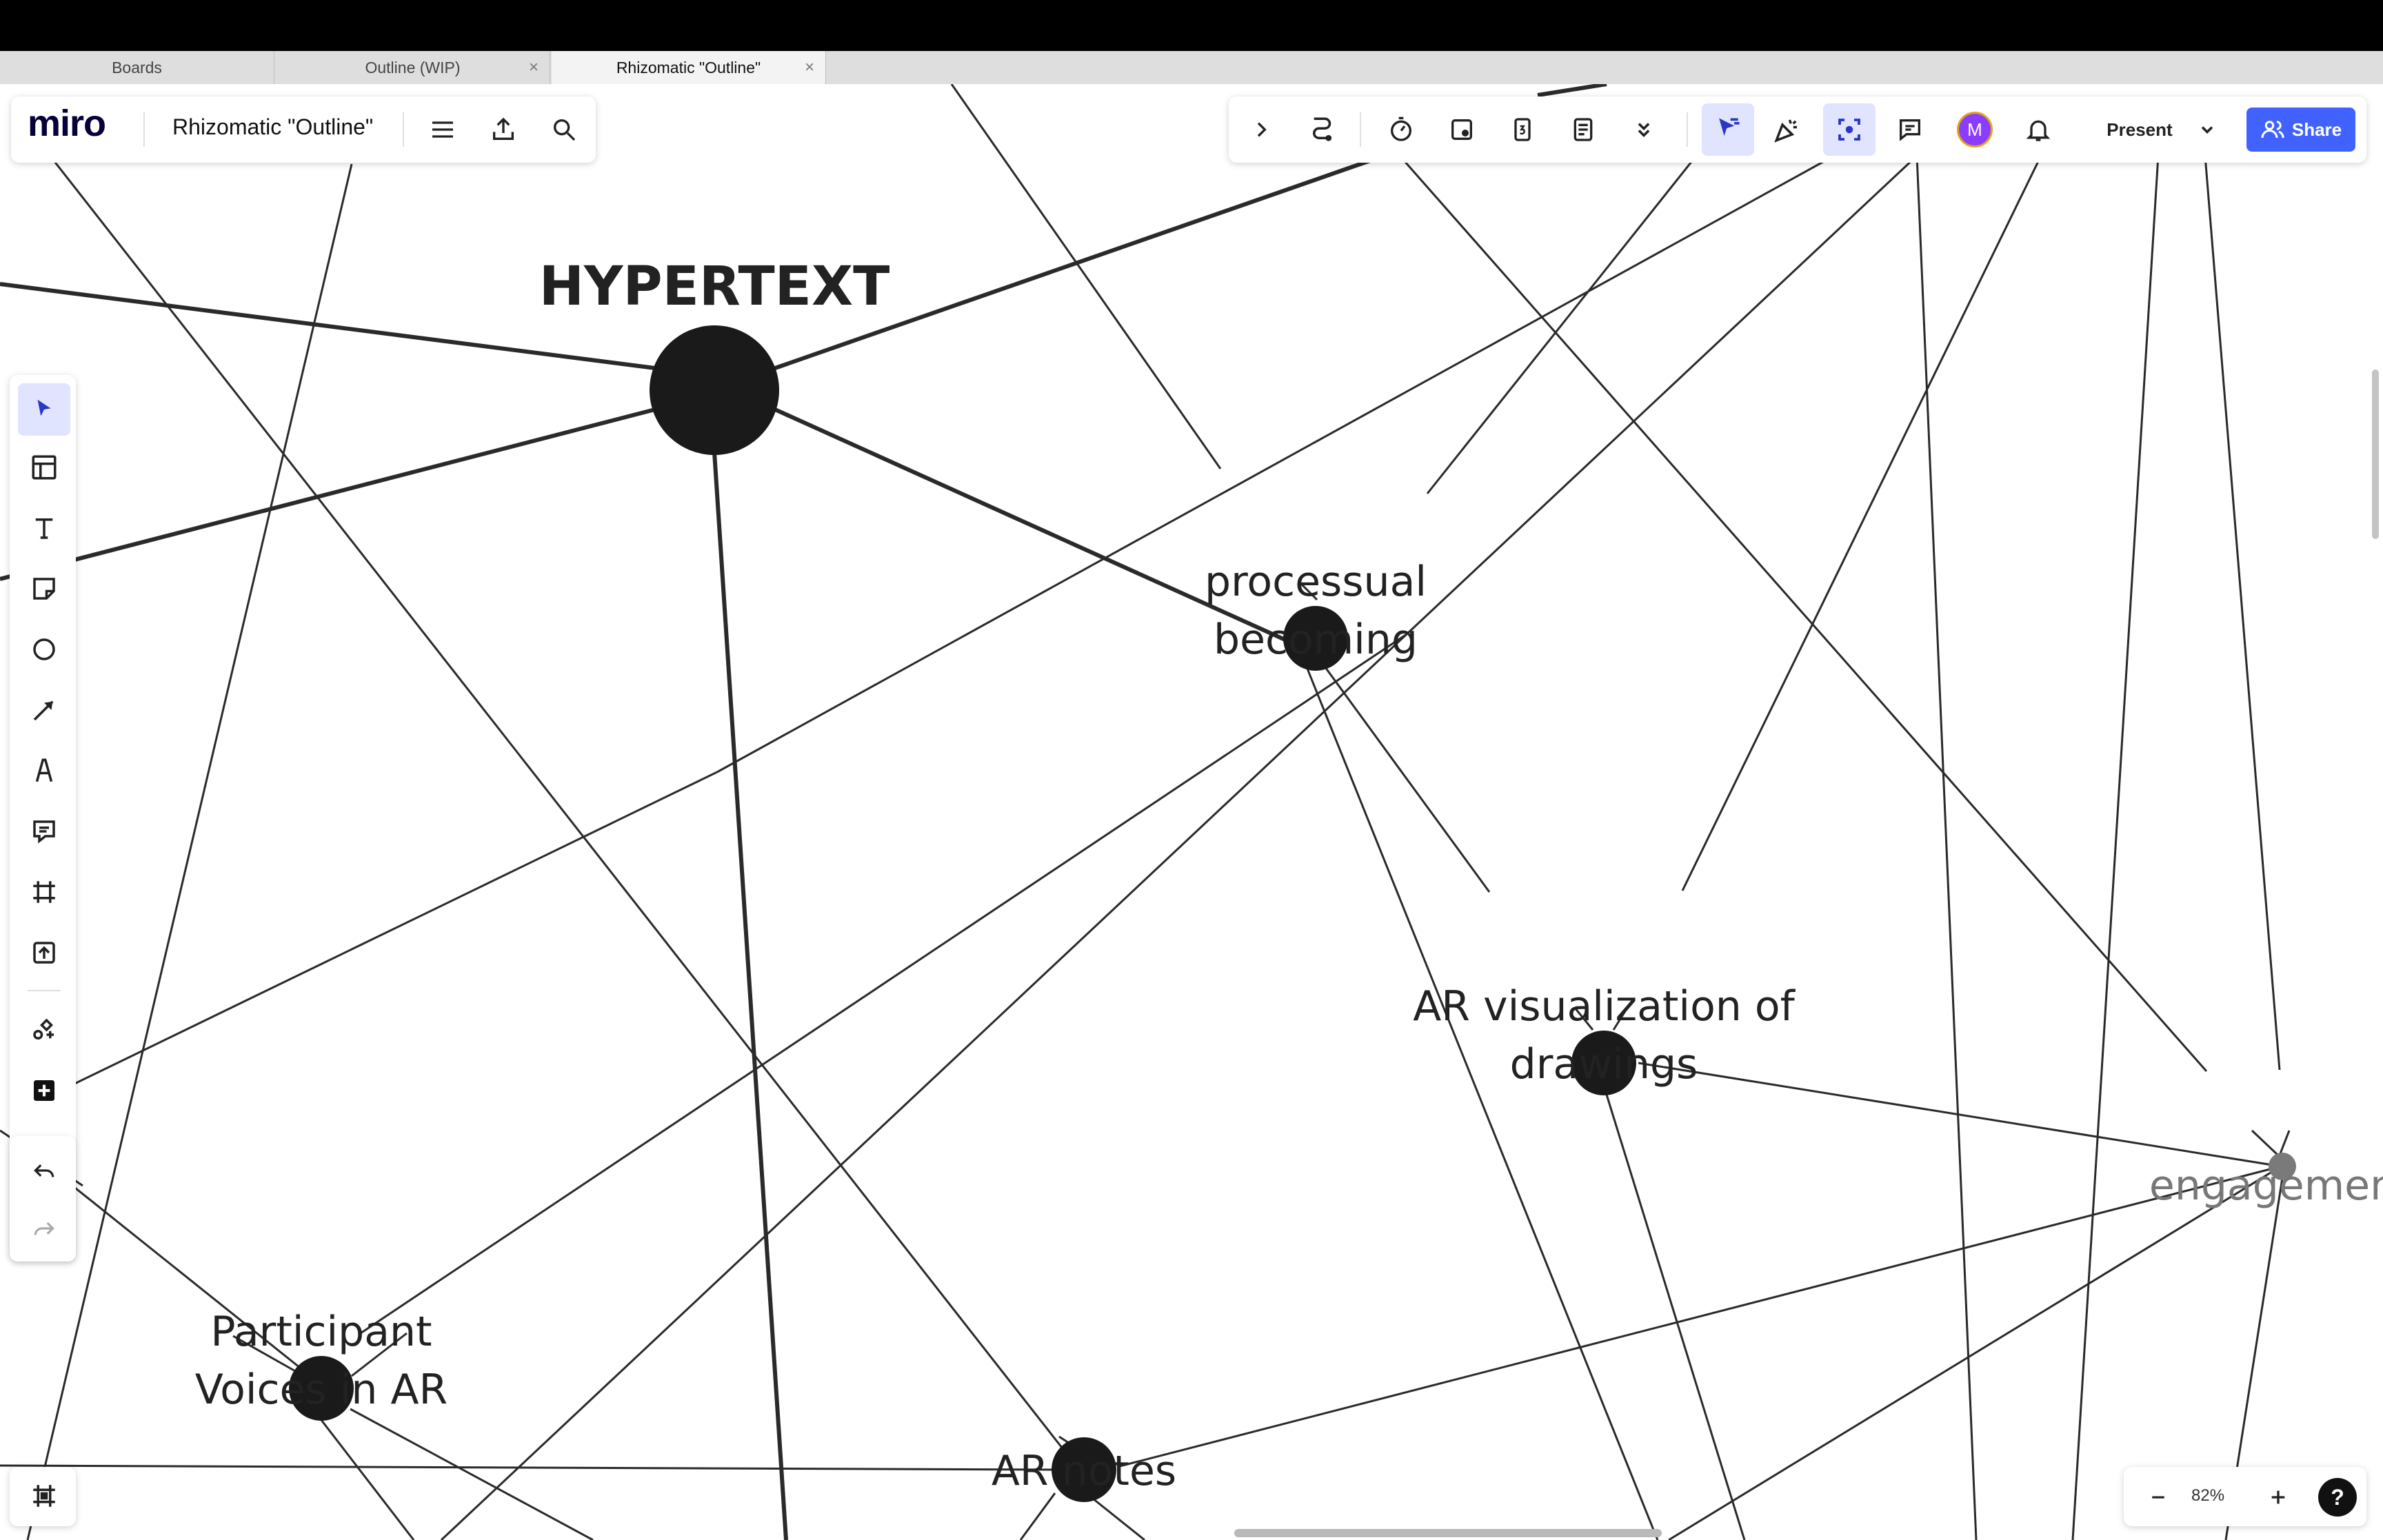  What do you see at coordinates (44, 1091) in the screenshot?
I see `add-more-icon` at bounding box center [44, 1091].